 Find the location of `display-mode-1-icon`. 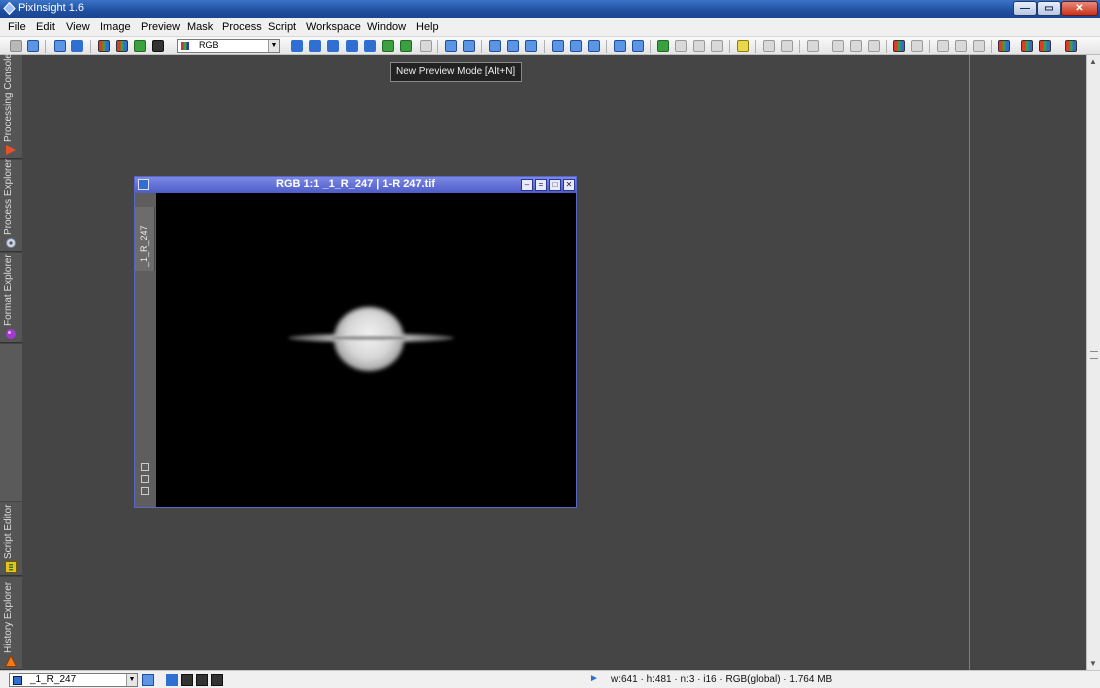

display-mode-1-icon is located at coordinates (172, 680).